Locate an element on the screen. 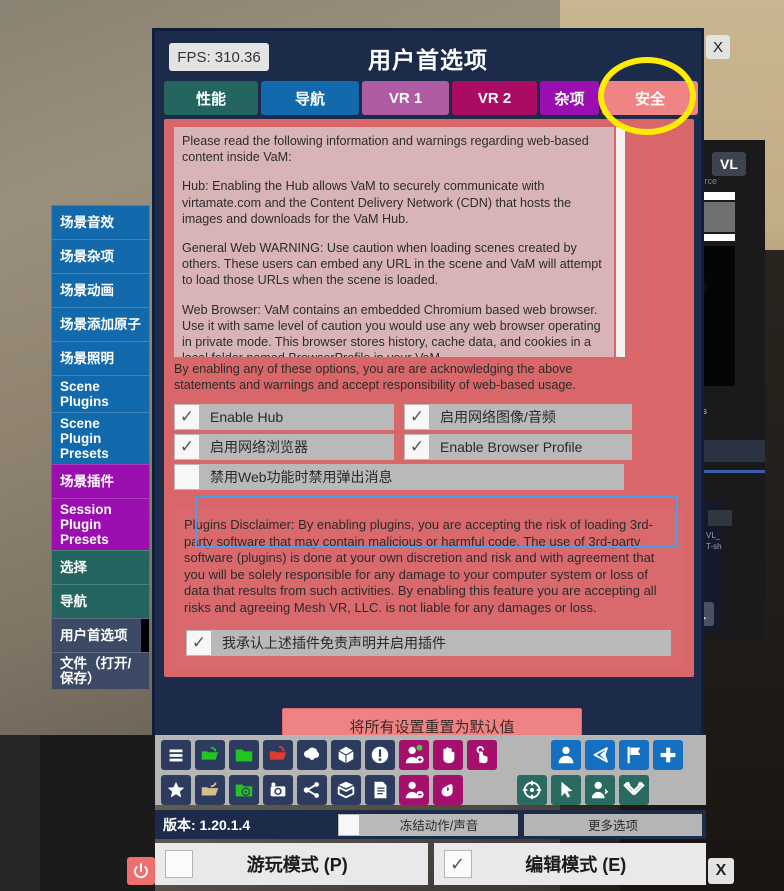  close-button-top: X is located at coordinates (718, 47).